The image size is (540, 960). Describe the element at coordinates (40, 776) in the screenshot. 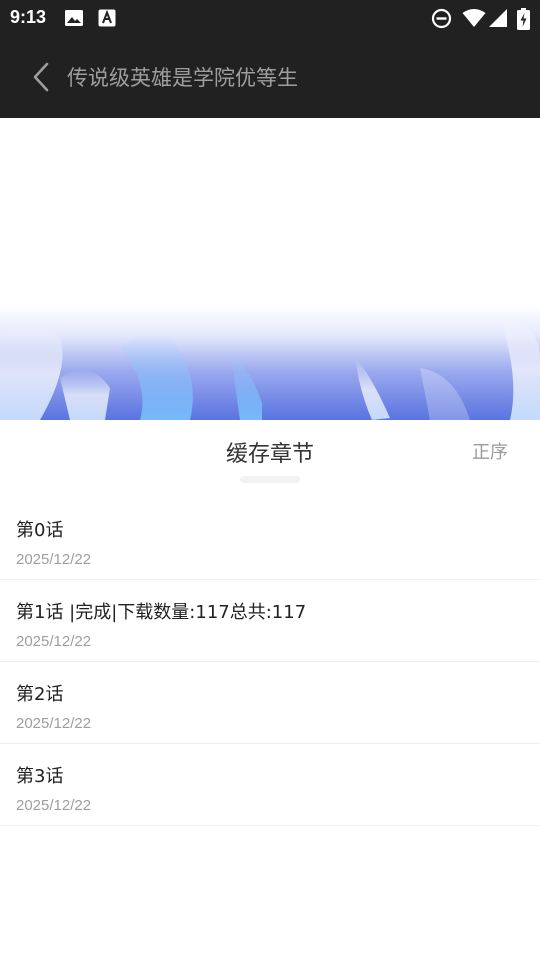

I see `chapter-name: 第3话` at that location.